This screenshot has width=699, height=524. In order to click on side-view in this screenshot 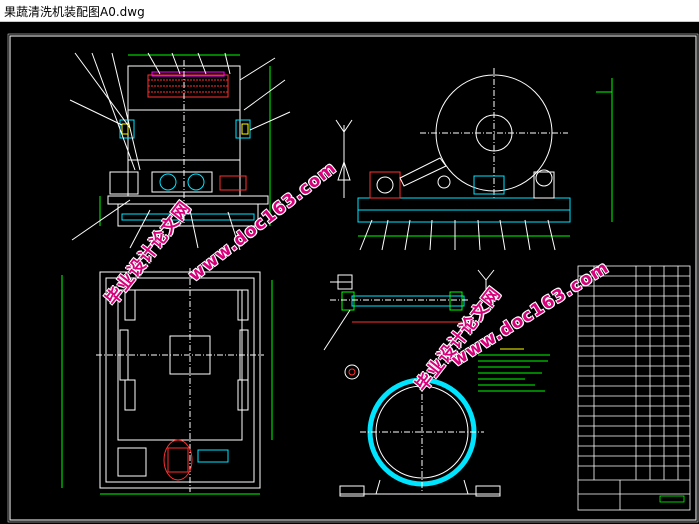, I will do `click(474, 159)`.